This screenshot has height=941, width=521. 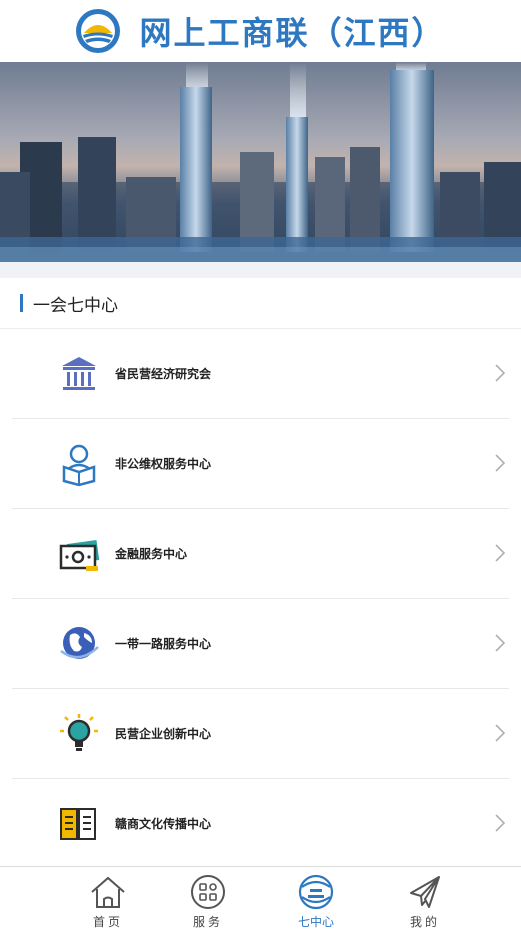 I want to click on tab-seven-centers: 七中心, so click(x=316, y=905).